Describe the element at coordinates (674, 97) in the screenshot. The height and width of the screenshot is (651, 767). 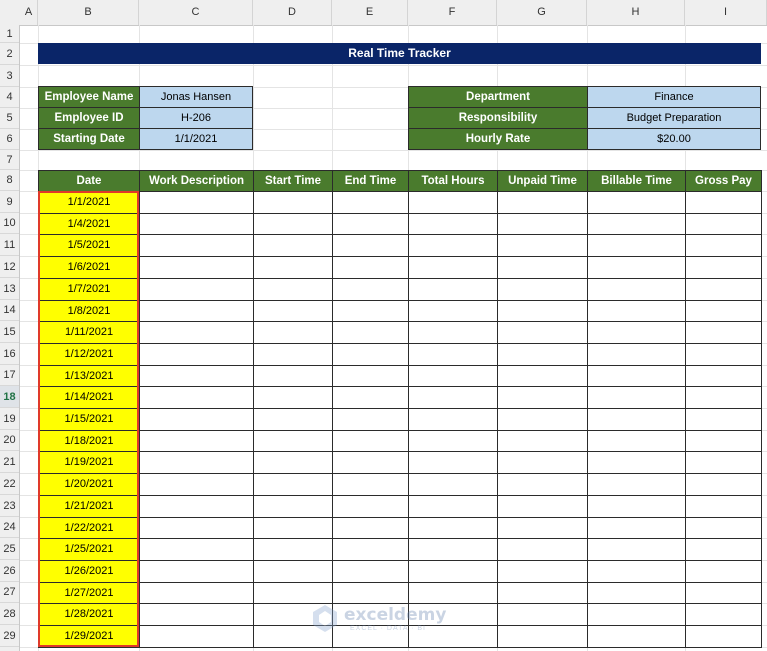
I see `job-info-value: Finance` at that location.